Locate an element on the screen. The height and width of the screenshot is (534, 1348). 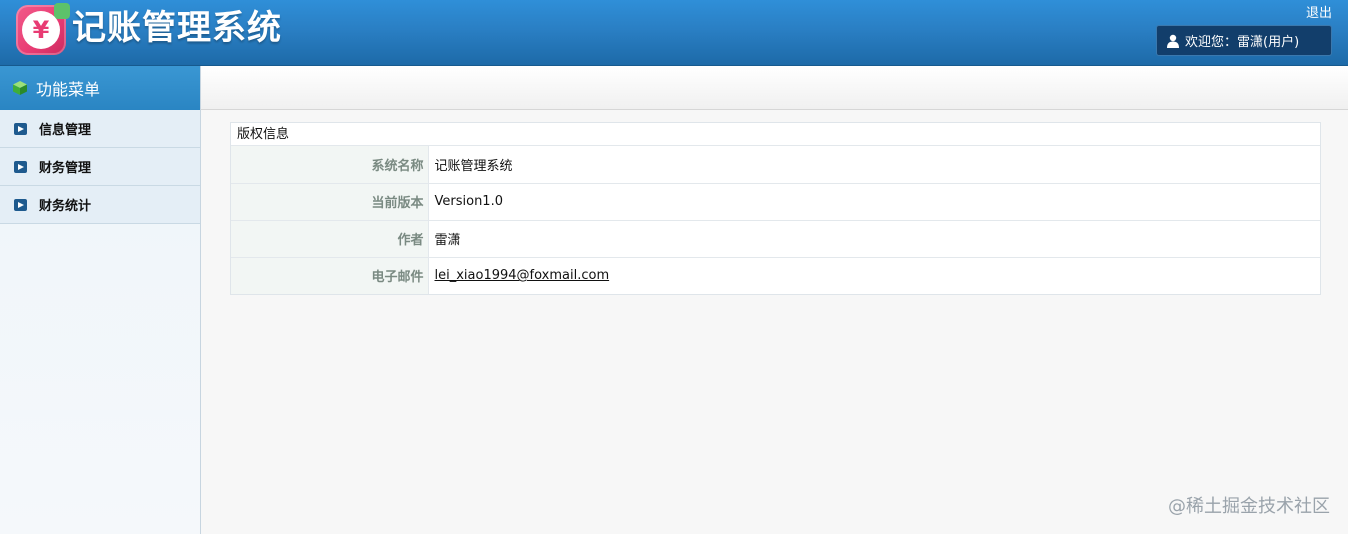
welcome-text: 欢迎您：雷潇(用户) is located at coordinates (1242, 42).